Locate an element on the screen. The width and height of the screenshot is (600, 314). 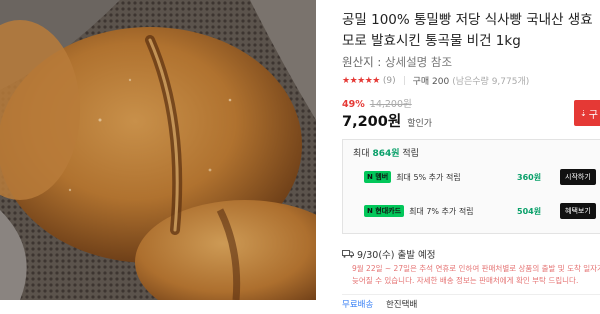
origin-label: 원산지 : is located at coordinates (362, 62).